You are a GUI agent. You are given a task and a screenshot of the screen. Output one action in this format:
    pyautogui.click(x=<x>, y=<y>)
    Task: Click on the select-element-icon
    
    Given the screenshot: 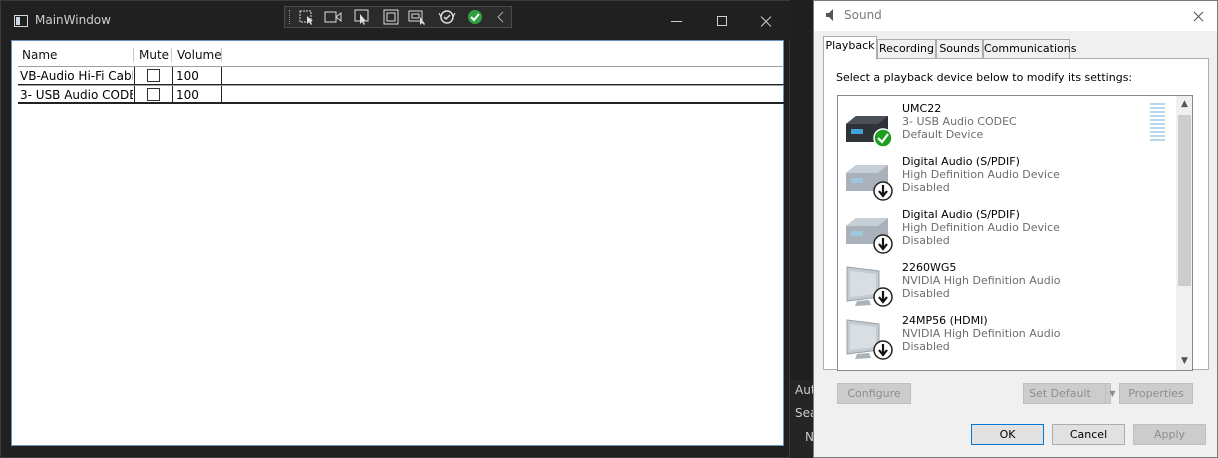 What is the action you would take?
    pyautogui.click(x=307, y=17)
    